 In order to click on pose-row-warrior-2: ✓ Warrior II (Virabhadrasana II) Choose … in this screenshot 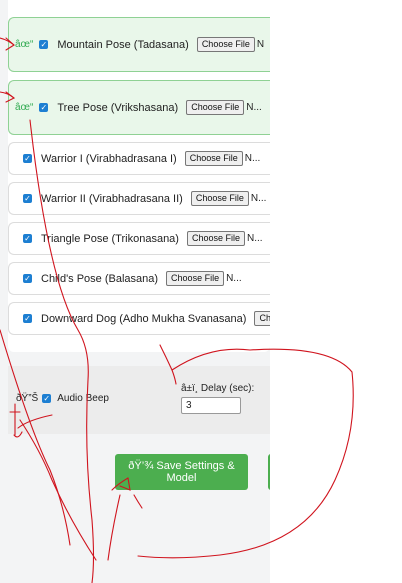, I will do `click(139, 198)`.